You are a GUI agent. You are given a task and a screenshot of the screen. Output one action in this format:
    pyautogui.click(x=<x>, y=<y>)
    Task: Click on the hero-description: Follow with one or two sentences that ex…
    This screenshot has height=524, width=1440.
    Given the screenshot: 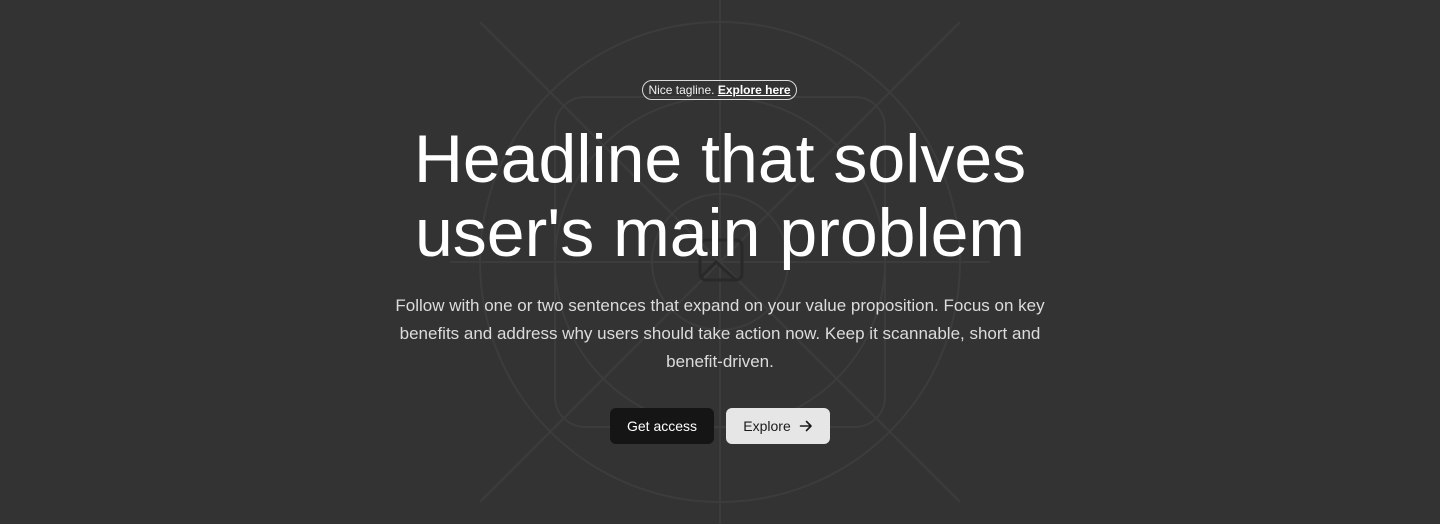 What is the action you would take?
    pyautogui.click(x=720, y=333)
    